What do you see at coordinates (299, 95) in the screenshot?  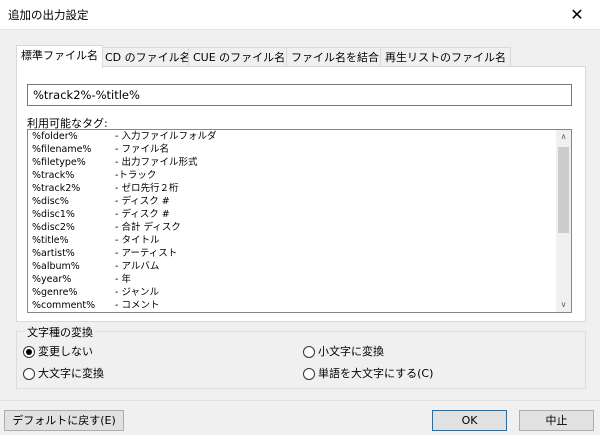 I see `filename-format-input: %track2%-%title%` at bounding box center [299, 95].